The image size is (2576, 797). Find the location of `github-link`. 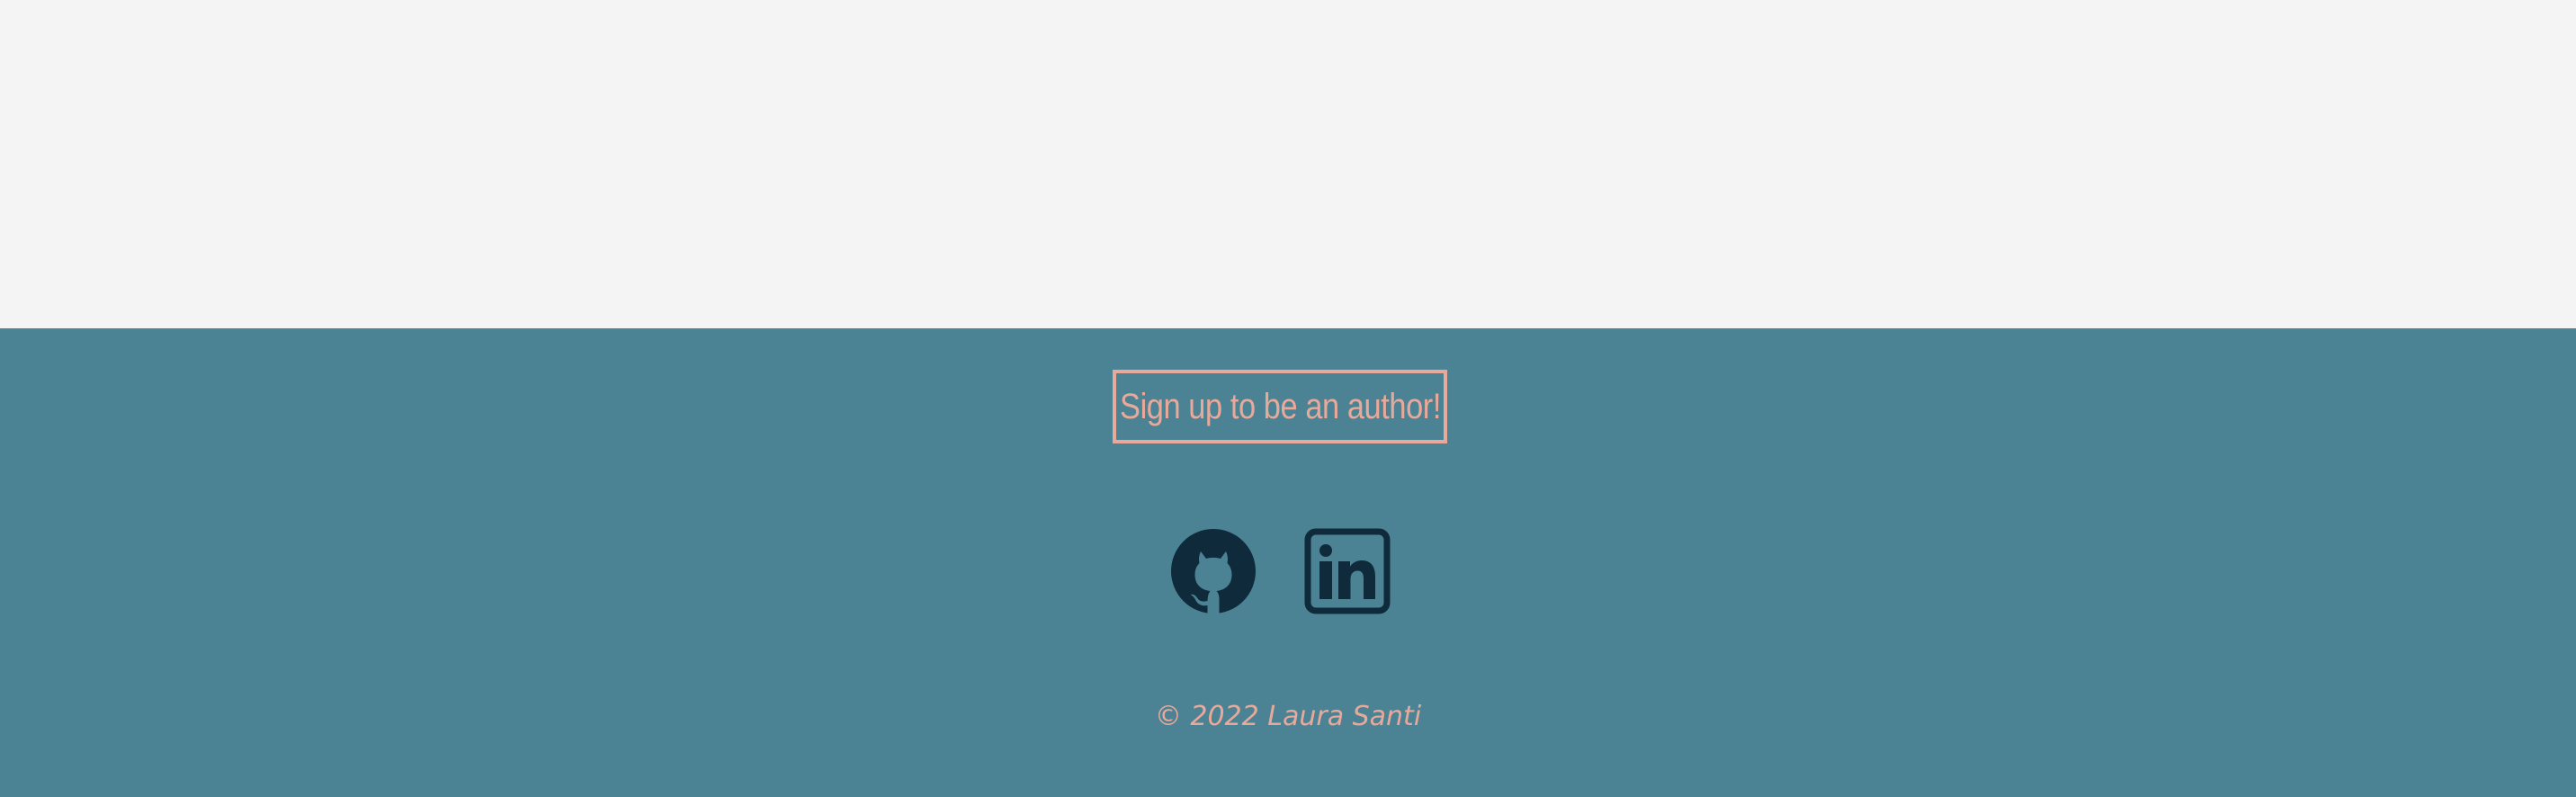

github-link is located at coordinates (1213, 571).